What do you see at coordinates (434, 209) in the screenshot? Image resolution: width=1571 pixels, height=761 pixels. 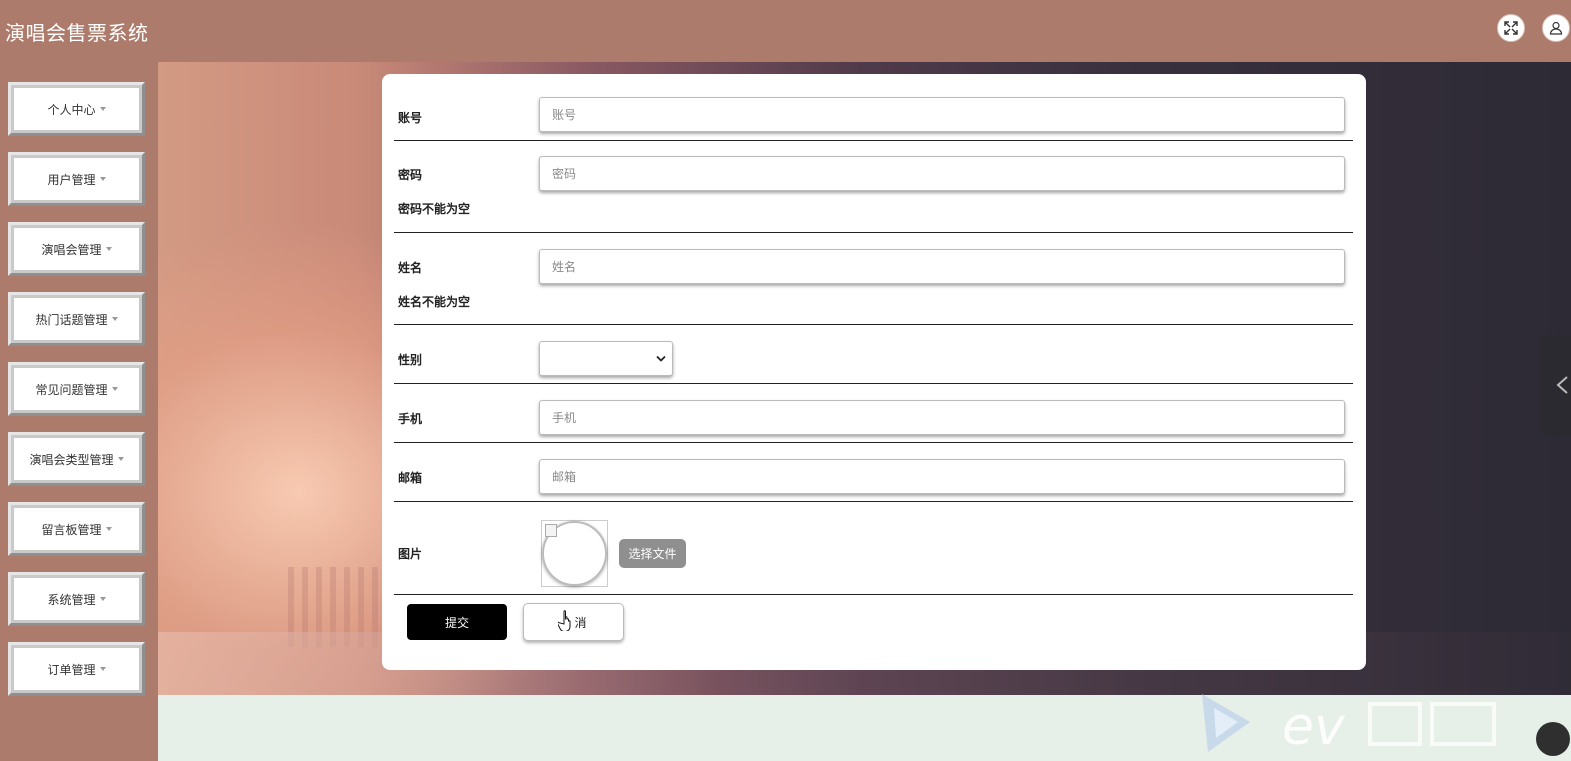 I see `password-error: 密码不能为空` at bounding box center [434, 209].